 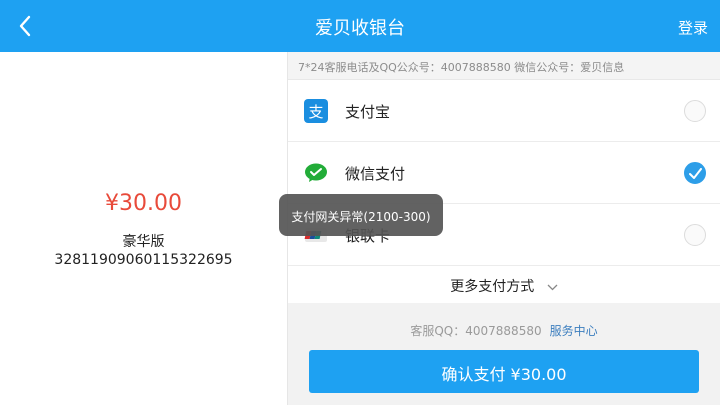 What do you see at coordinates (504, 66) in the screenshot?
I see `service-info-bar: 7*24客服电话及QQ公众号：4007888580 微信公众号：爱贝信息` at bounding box center [504, 66].